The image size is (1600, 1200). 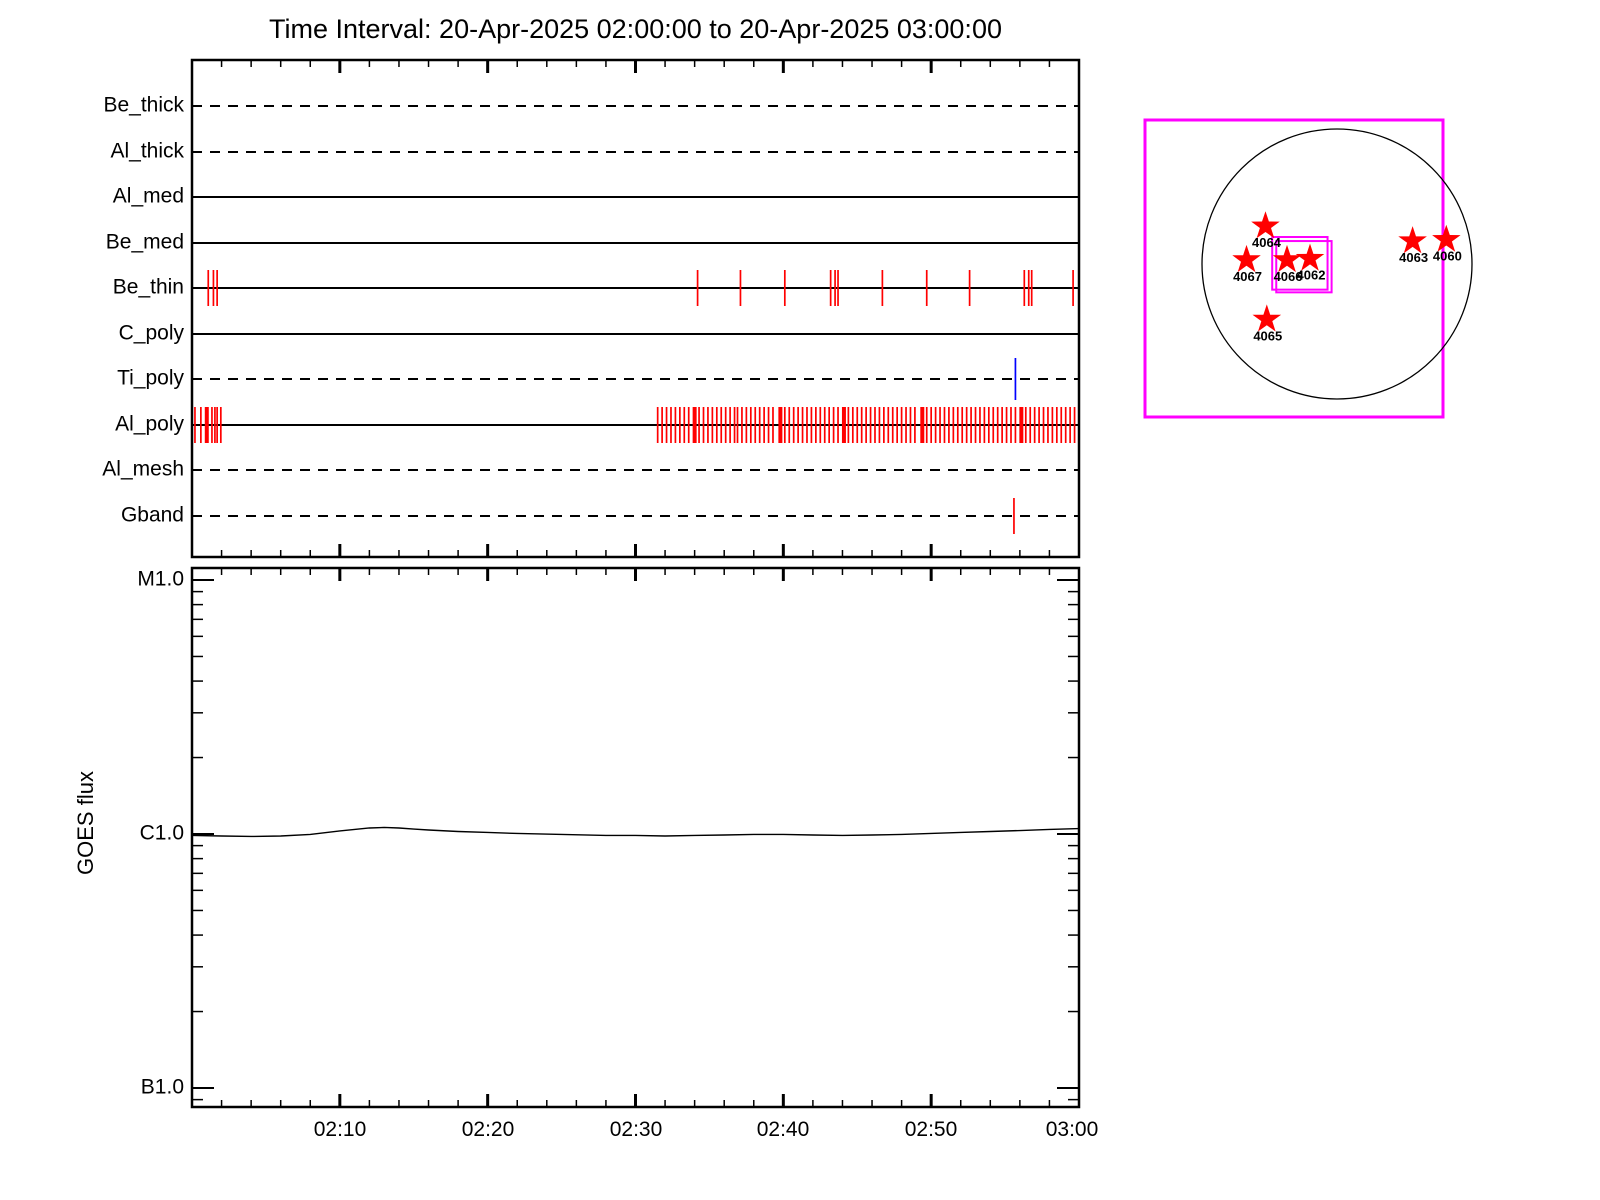 What do you see at coordinates (160, 579) in the screenshot?
I see `goes-ytick-m1: M1.0` at bounding box center [160, 579].